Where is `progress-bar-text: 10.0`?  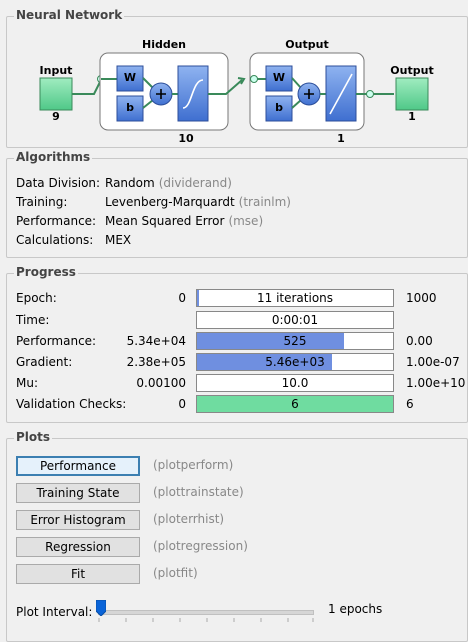 progress-bar-text: 10.0 is located at coordinates (295, 383).